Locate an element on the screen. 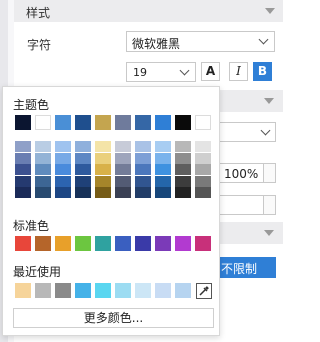 This screenshot has height=342, width=320. bold-button: A is located at coordinates (210, 71).